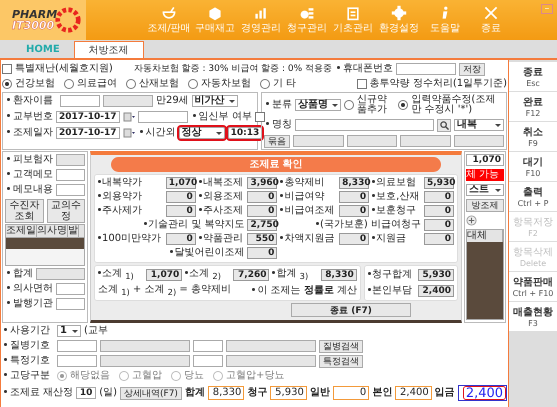 The width and height of the screenshot is (557, 407). Describe the element at coordinates (288, 393) in the screenshot. I see `total-field: 5,930` at that location.